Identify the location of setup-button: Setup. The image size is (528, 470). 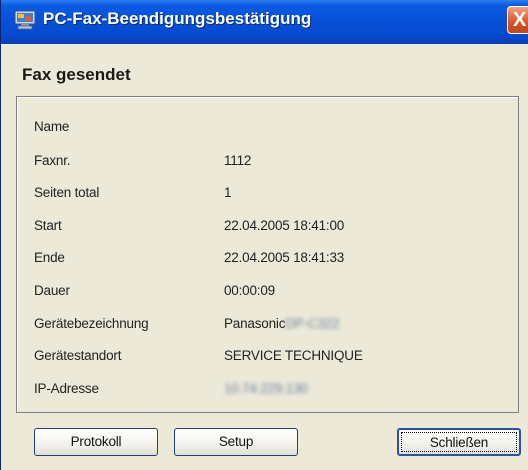
(236, 442).